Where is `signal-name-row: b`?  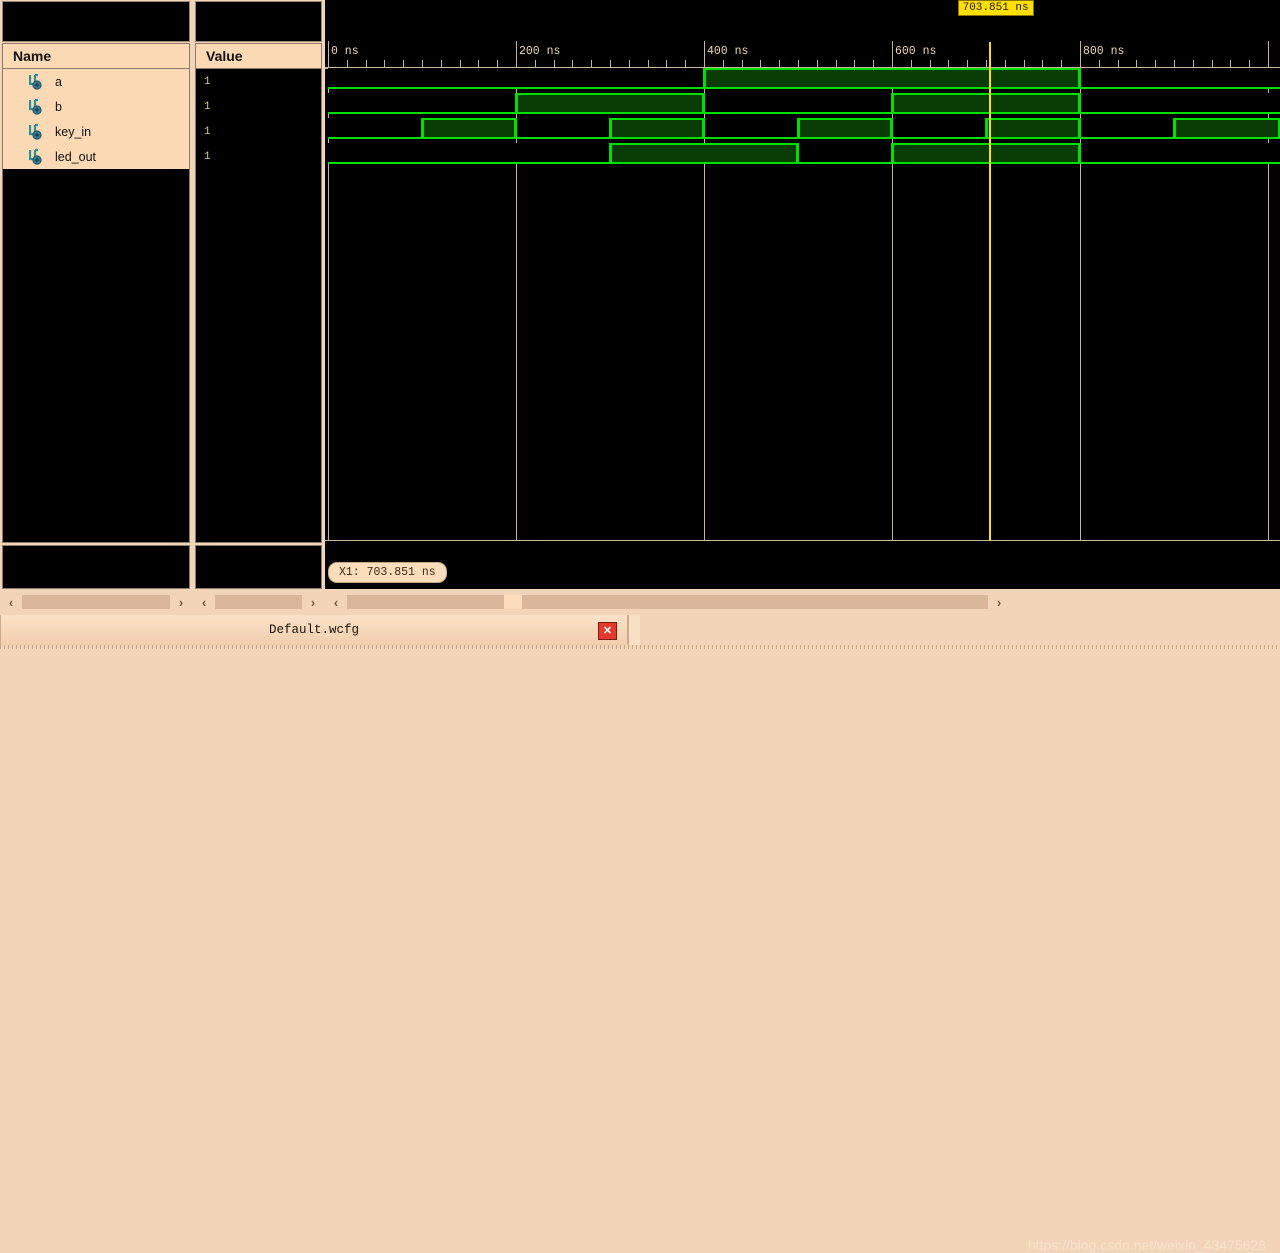 signal-name-row: b is located at coordinates (96, 106).